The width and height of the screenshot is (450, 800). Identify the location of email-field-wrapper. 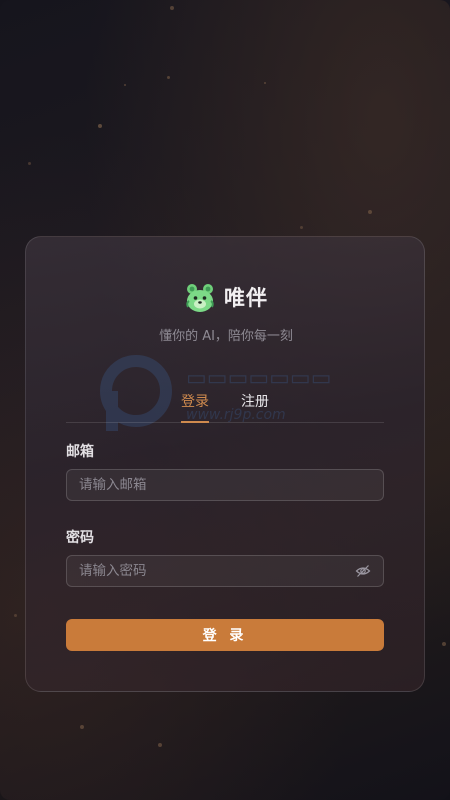
(225, 485).